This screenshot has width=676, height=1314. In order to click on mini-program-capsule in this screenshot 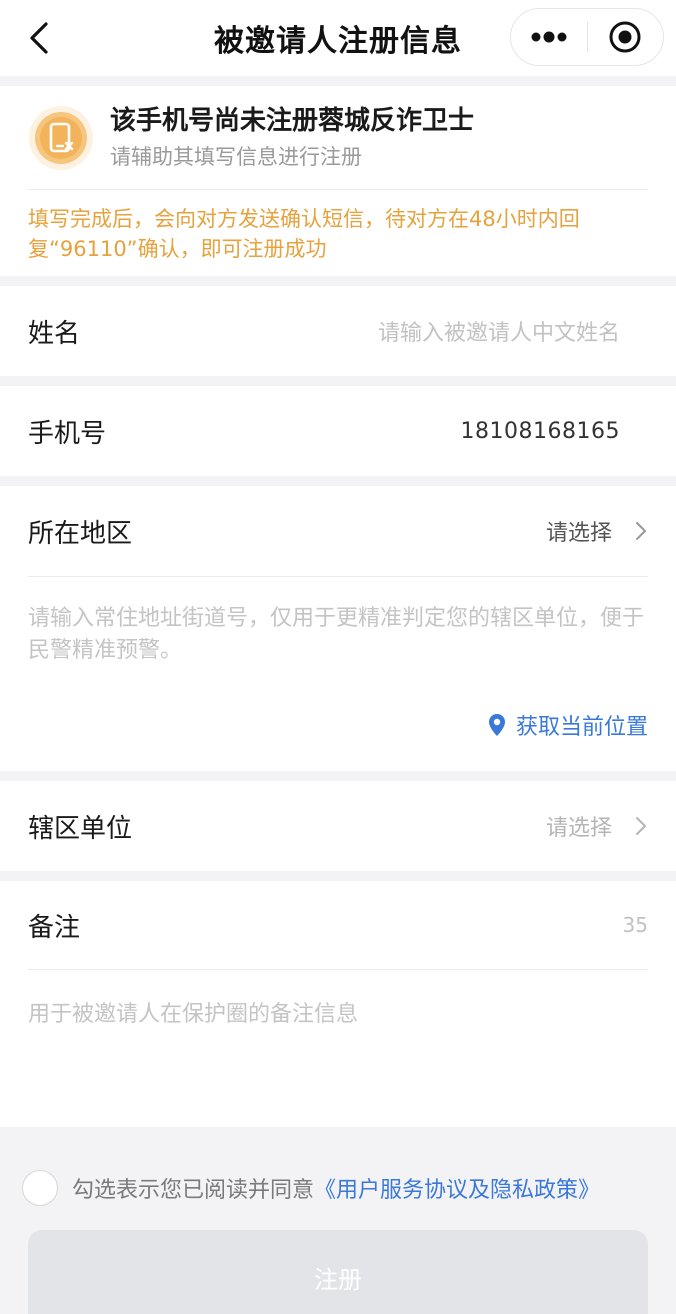, I will do `click(587, 37)`.